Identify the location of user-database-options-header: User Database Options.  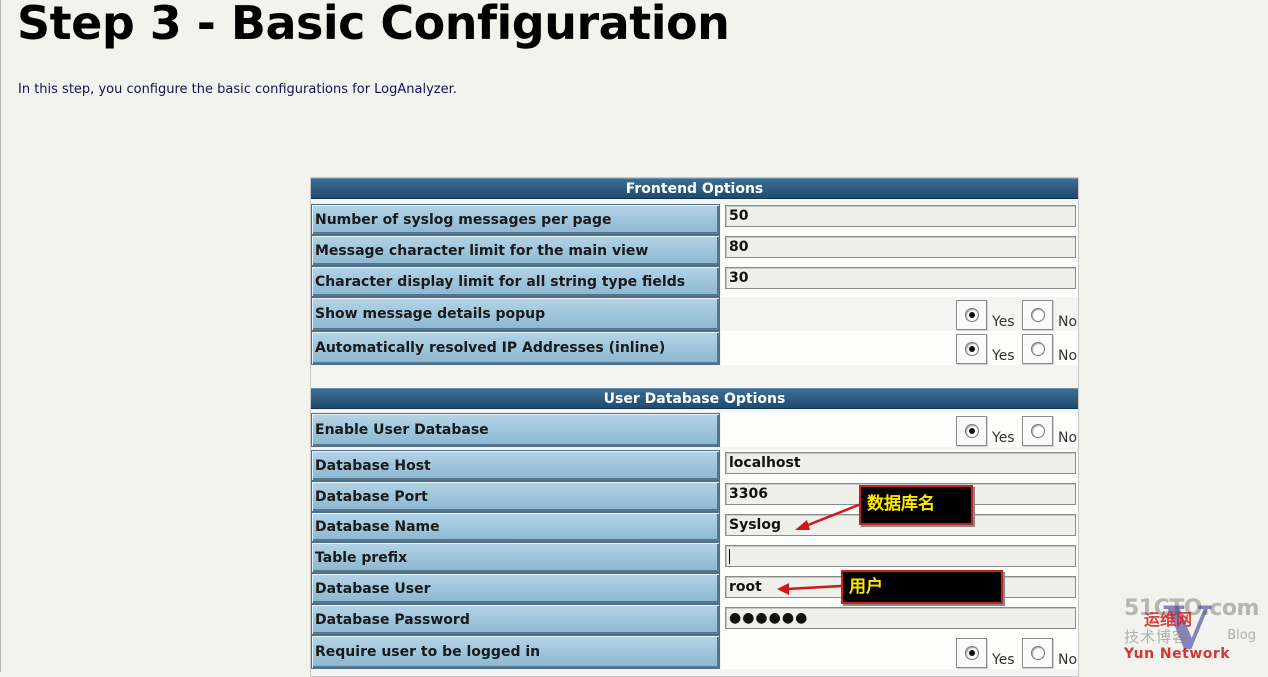
(694, 398).